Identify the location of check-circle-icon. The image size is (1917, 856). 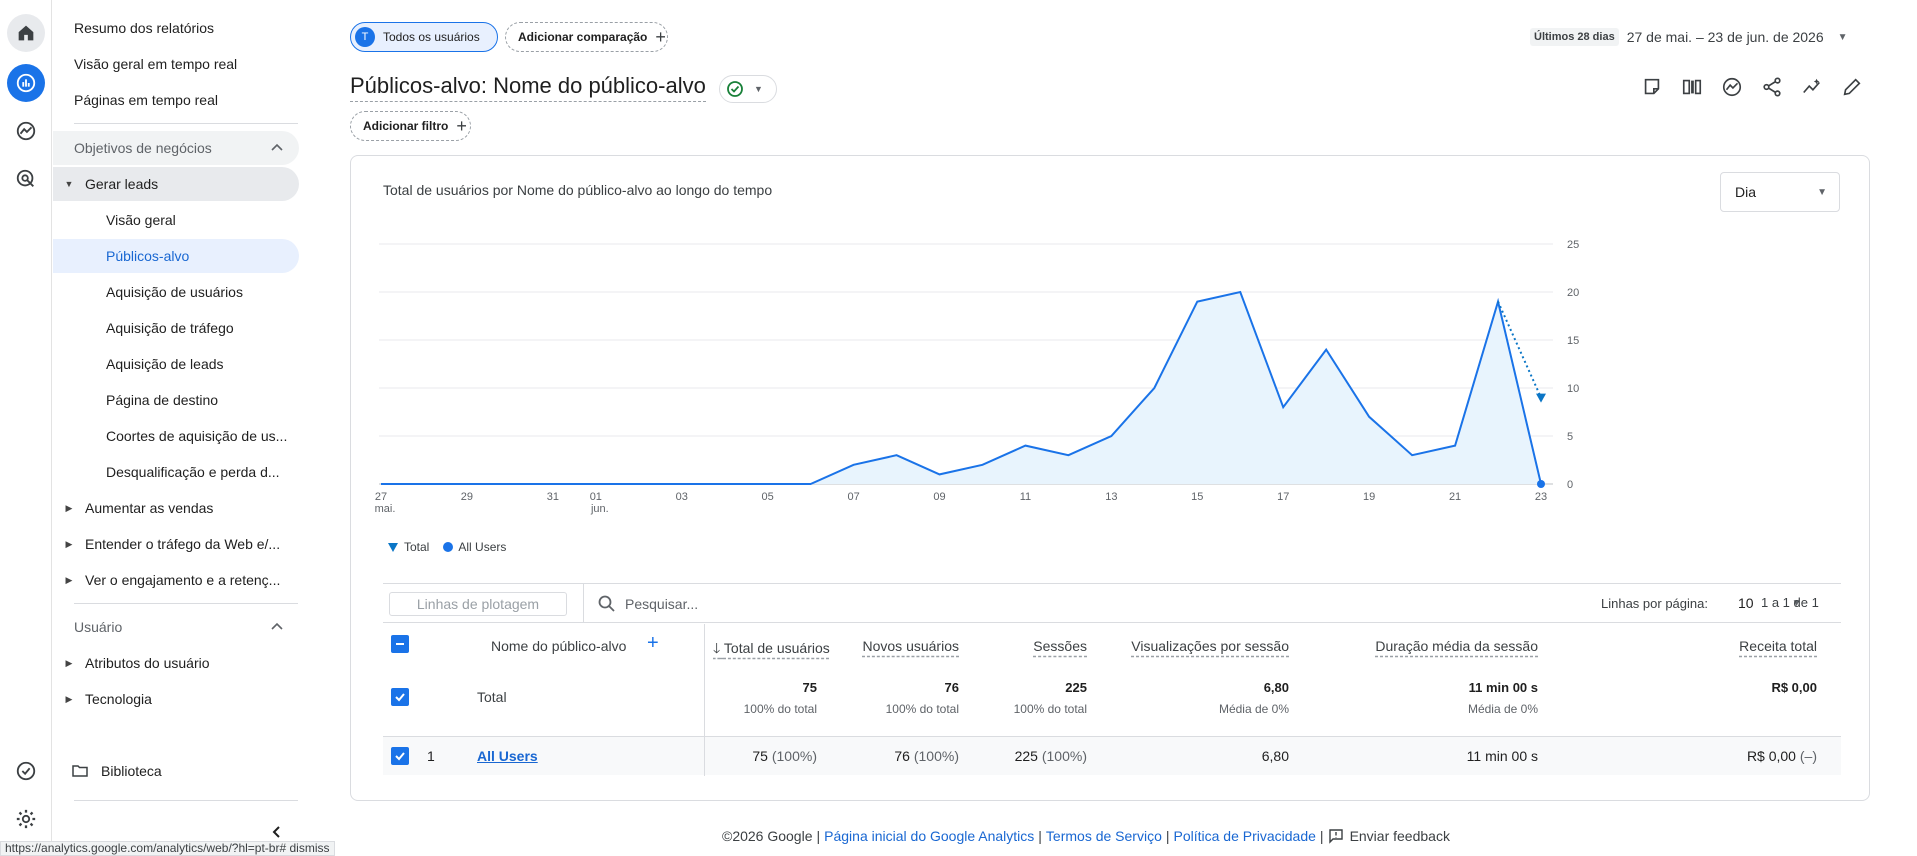
(26, 771).